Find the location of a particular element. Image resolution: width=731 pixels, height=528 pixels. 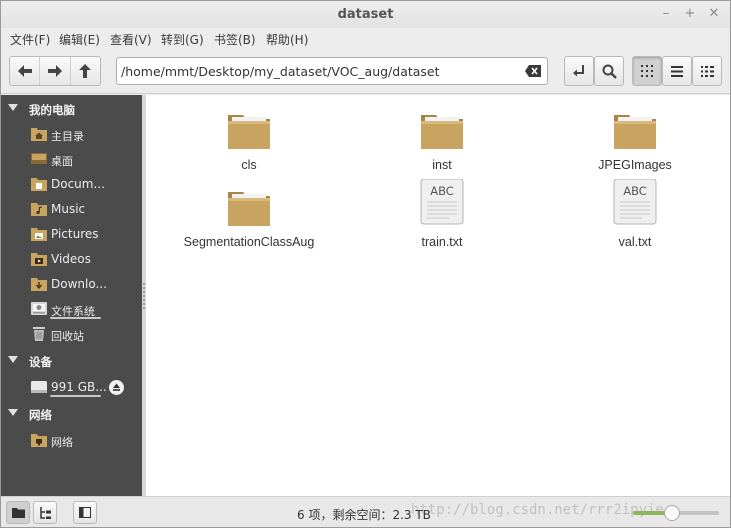

forward-button is located at coordinates (55, 71).